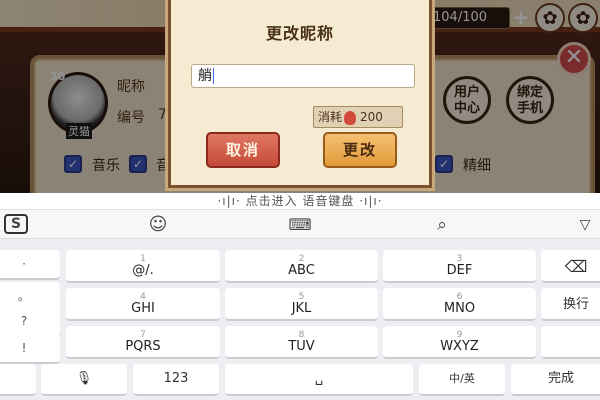 The height and width of the screenshot is (400, 600). Describe the element at coordinates (176, 380) in the screenshot. I see `numbers-key: 123` at that location.